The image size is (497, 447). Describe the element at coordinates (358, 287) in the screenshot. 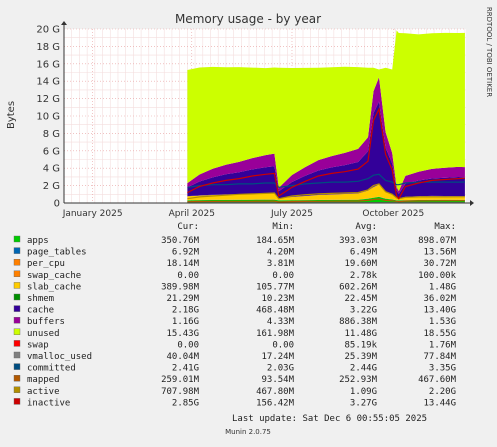

I see `legend-avg-value: 602.26M` at that location.